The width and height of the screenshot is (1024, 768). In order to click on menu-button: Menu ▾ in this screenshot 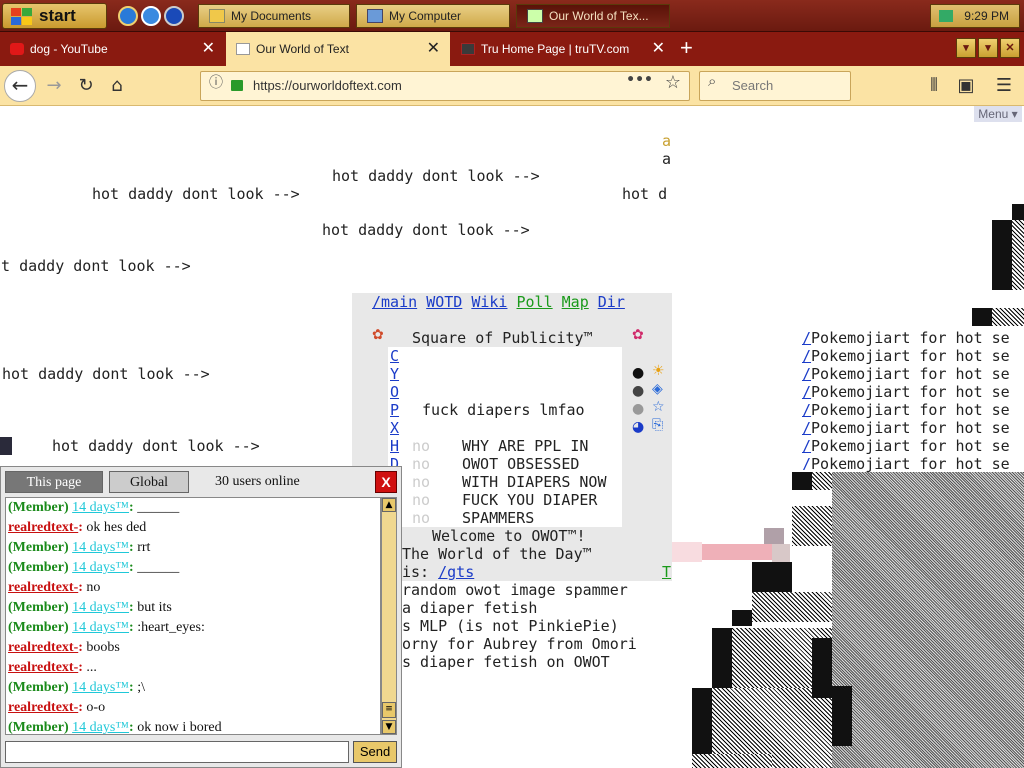, I will do `click(998, 114)`.